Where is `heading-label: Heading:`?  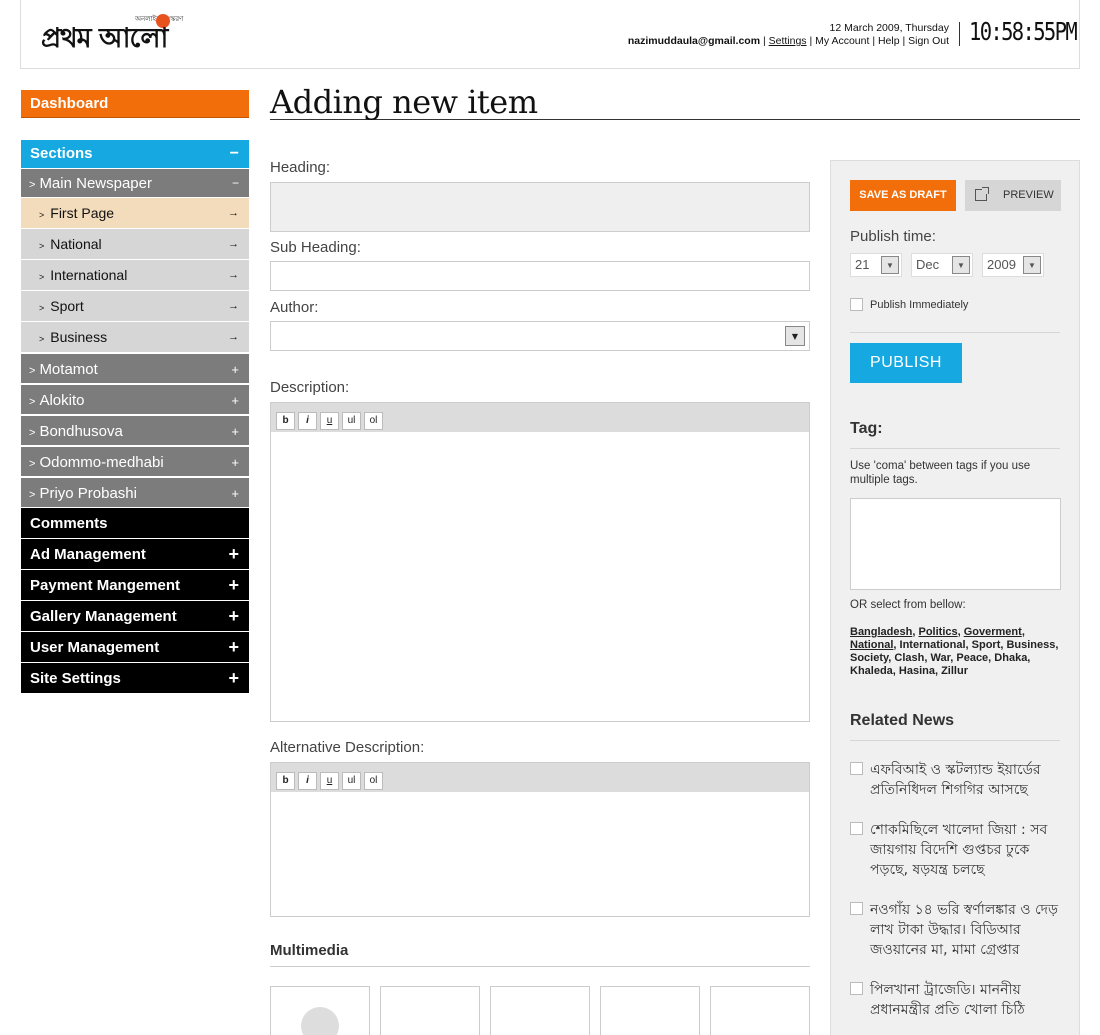 heading-label: Heading: is located at coordinates (300, 167).